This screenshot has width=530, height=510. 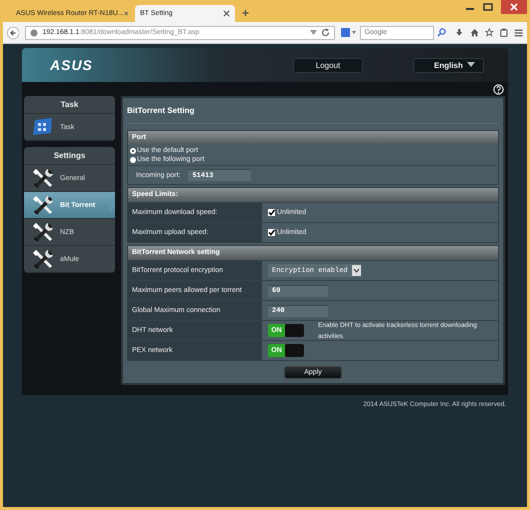 What do you see at coordinates (471, 65) in the screenshot?
I see `caret-icon` at bounding box center [471, 65].